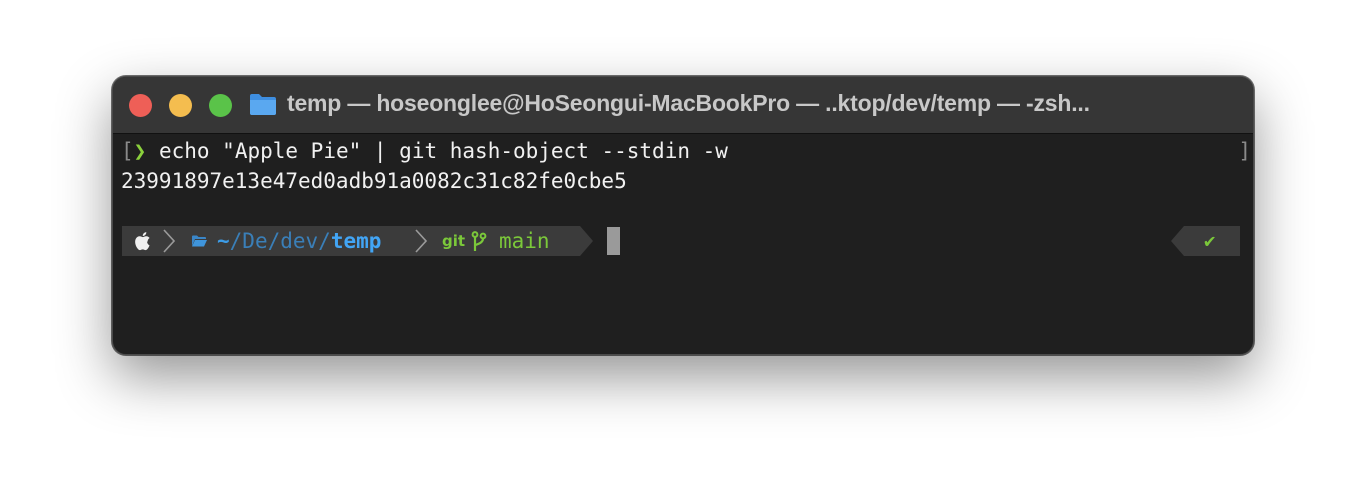 This screenshot has width=1364, height=502. Describe the element at coordinates (180, 105) in the screenshot. I see `minimize-button` at that location.